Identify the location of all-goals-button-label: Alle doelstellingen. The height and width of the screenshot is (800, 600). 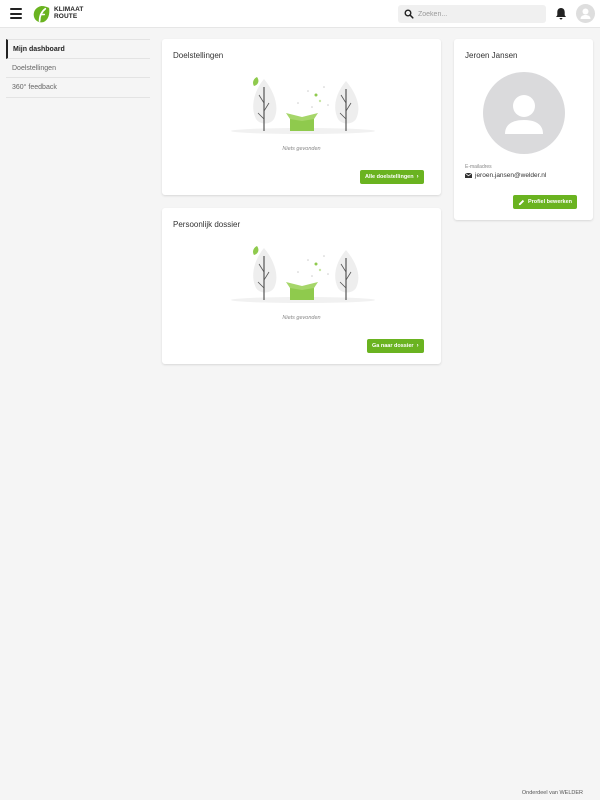
(389, 177).